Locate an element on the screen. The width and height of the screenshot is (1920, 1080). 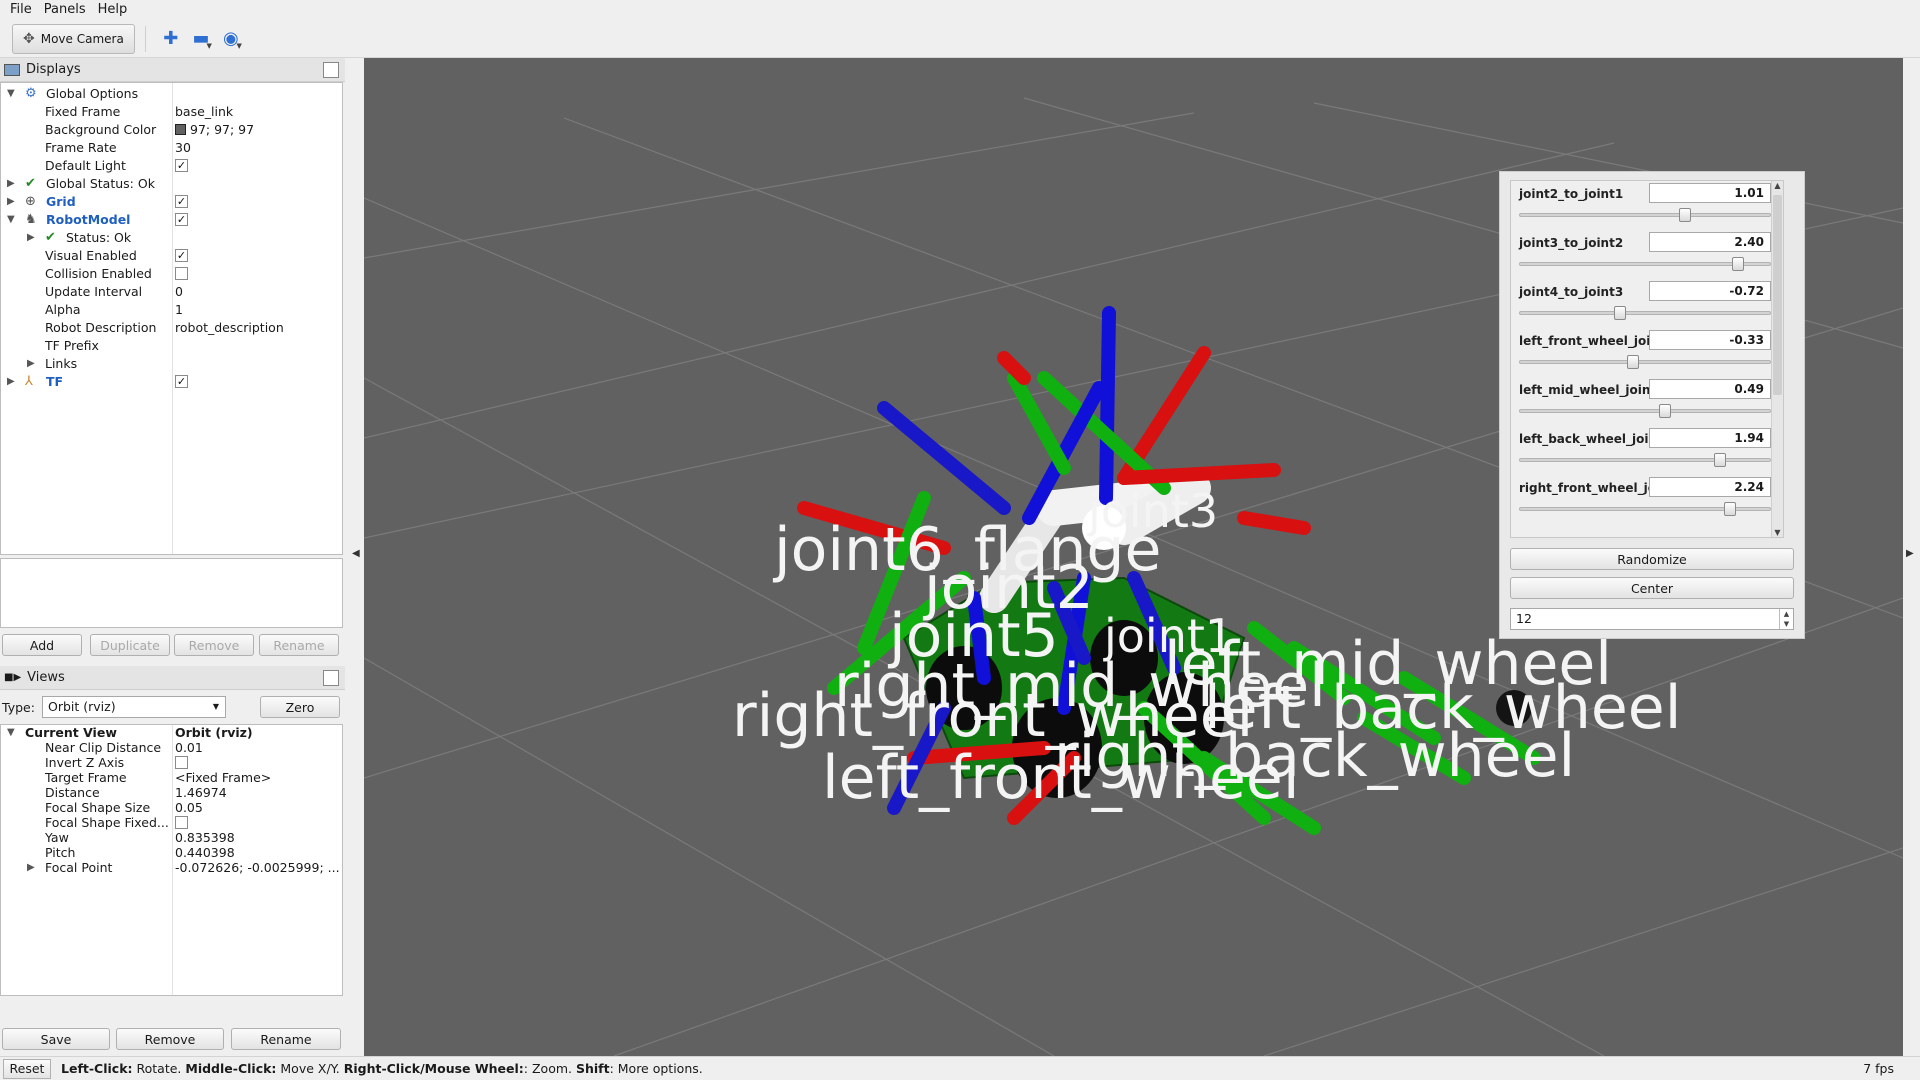
grid-checkbox: ✓ is located at coordinates (181, 201).